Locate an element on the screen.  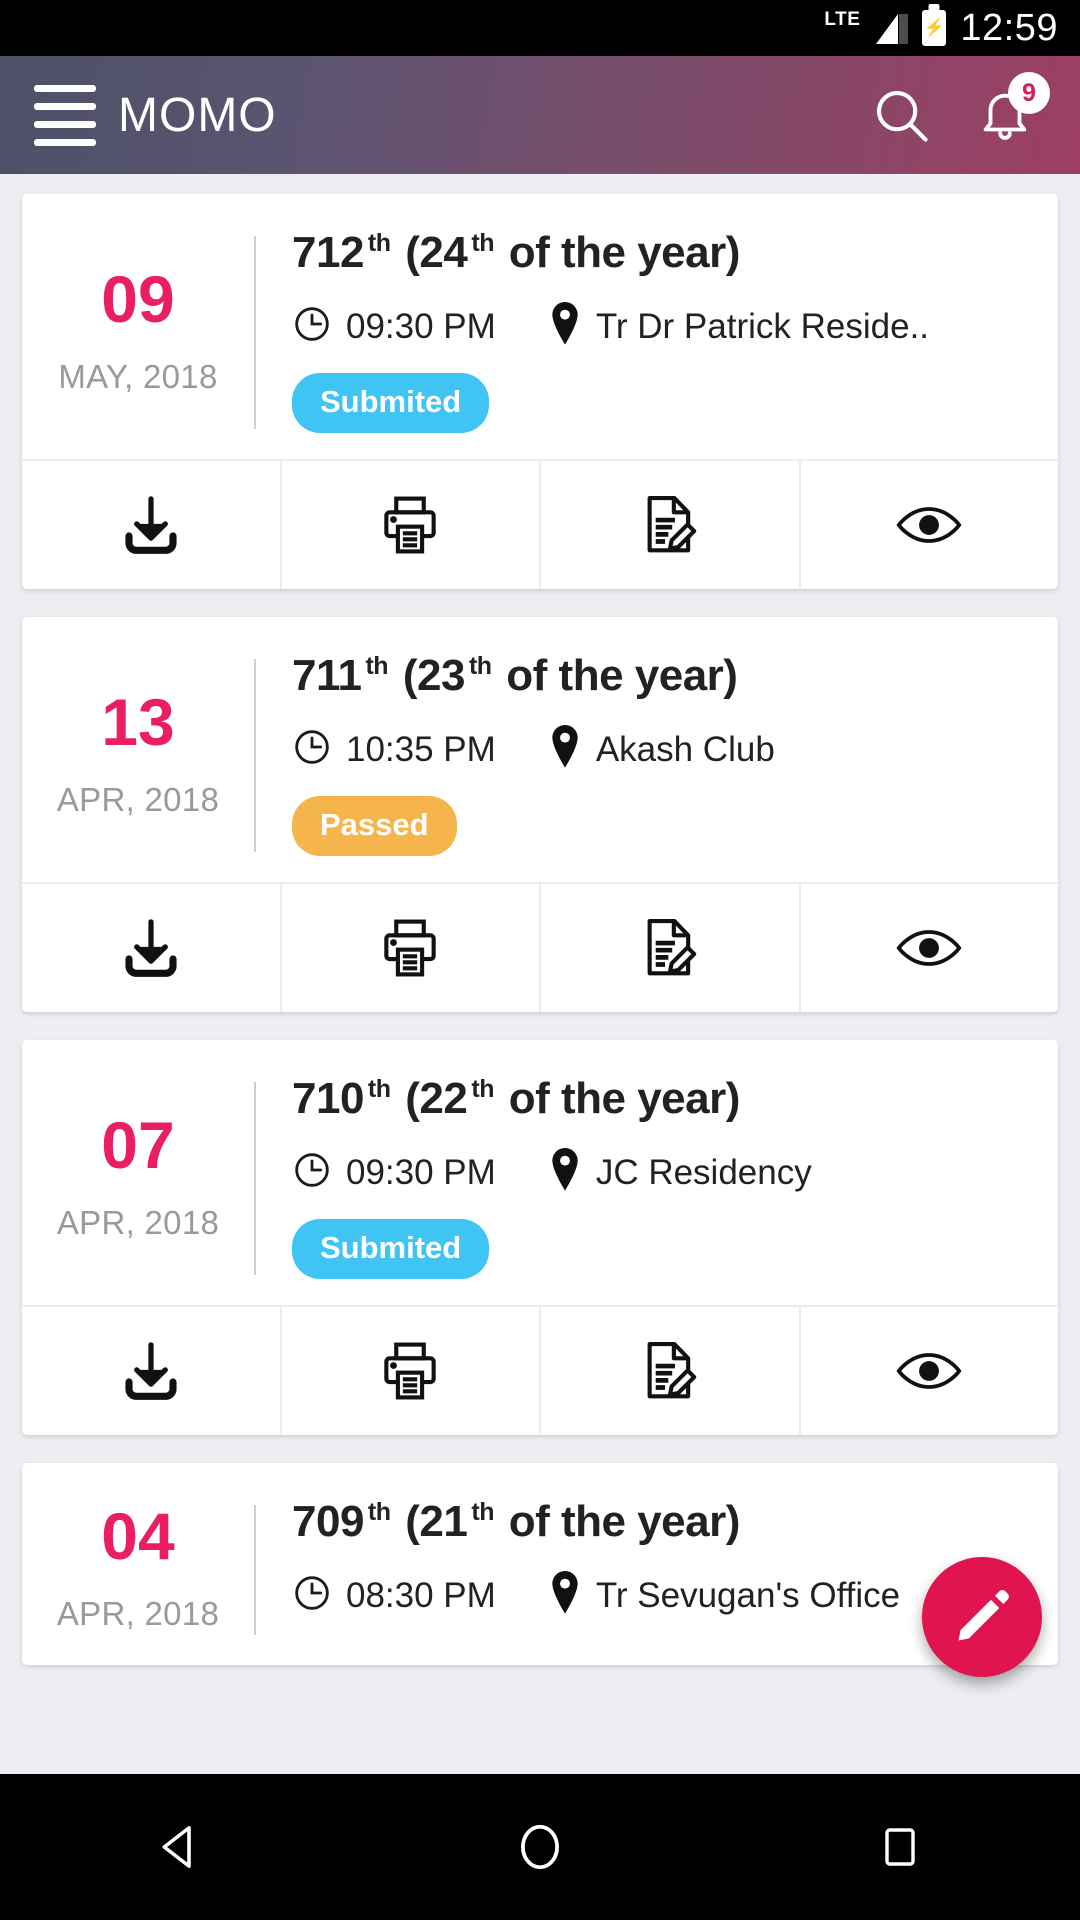
home-button is located at coordinates (540, 1847).